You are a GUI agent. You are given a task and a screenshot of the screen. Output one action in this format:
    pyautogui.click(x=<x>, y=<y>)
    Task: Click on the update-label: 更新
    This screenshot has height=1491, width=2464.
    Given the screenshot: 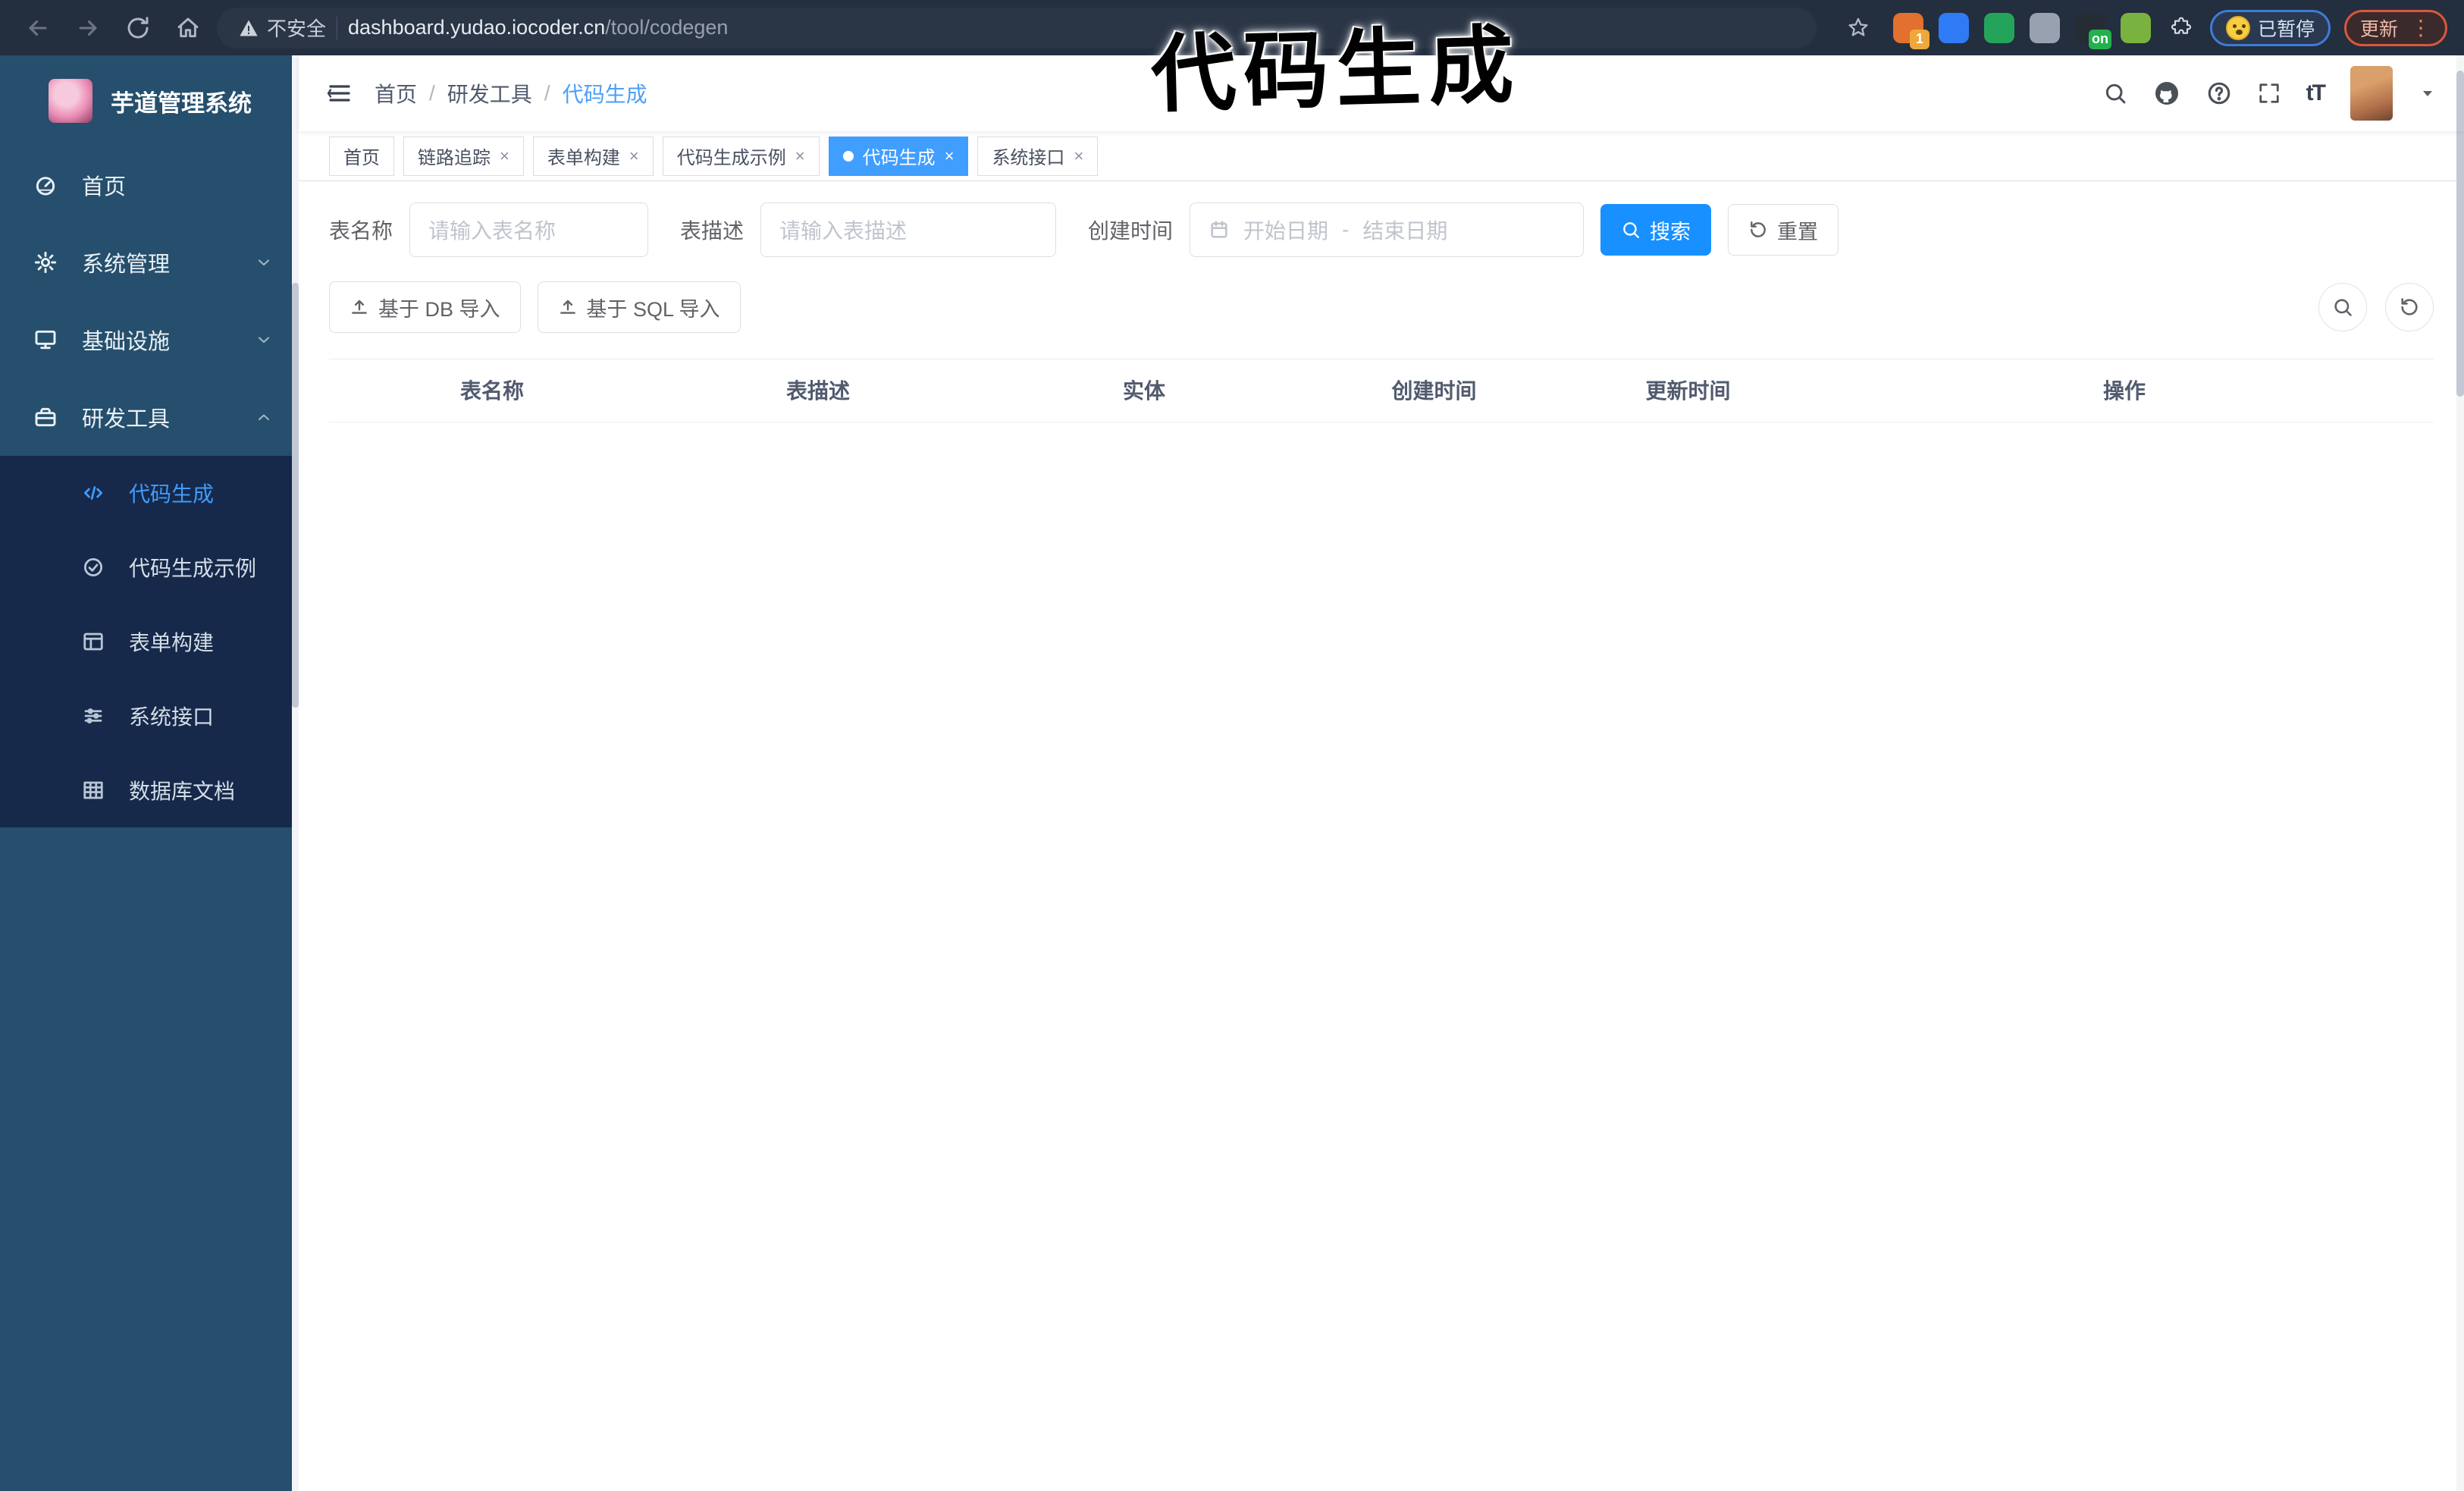 What is the action you would take?
    pyautogui.click(x=2378, y=29)
    